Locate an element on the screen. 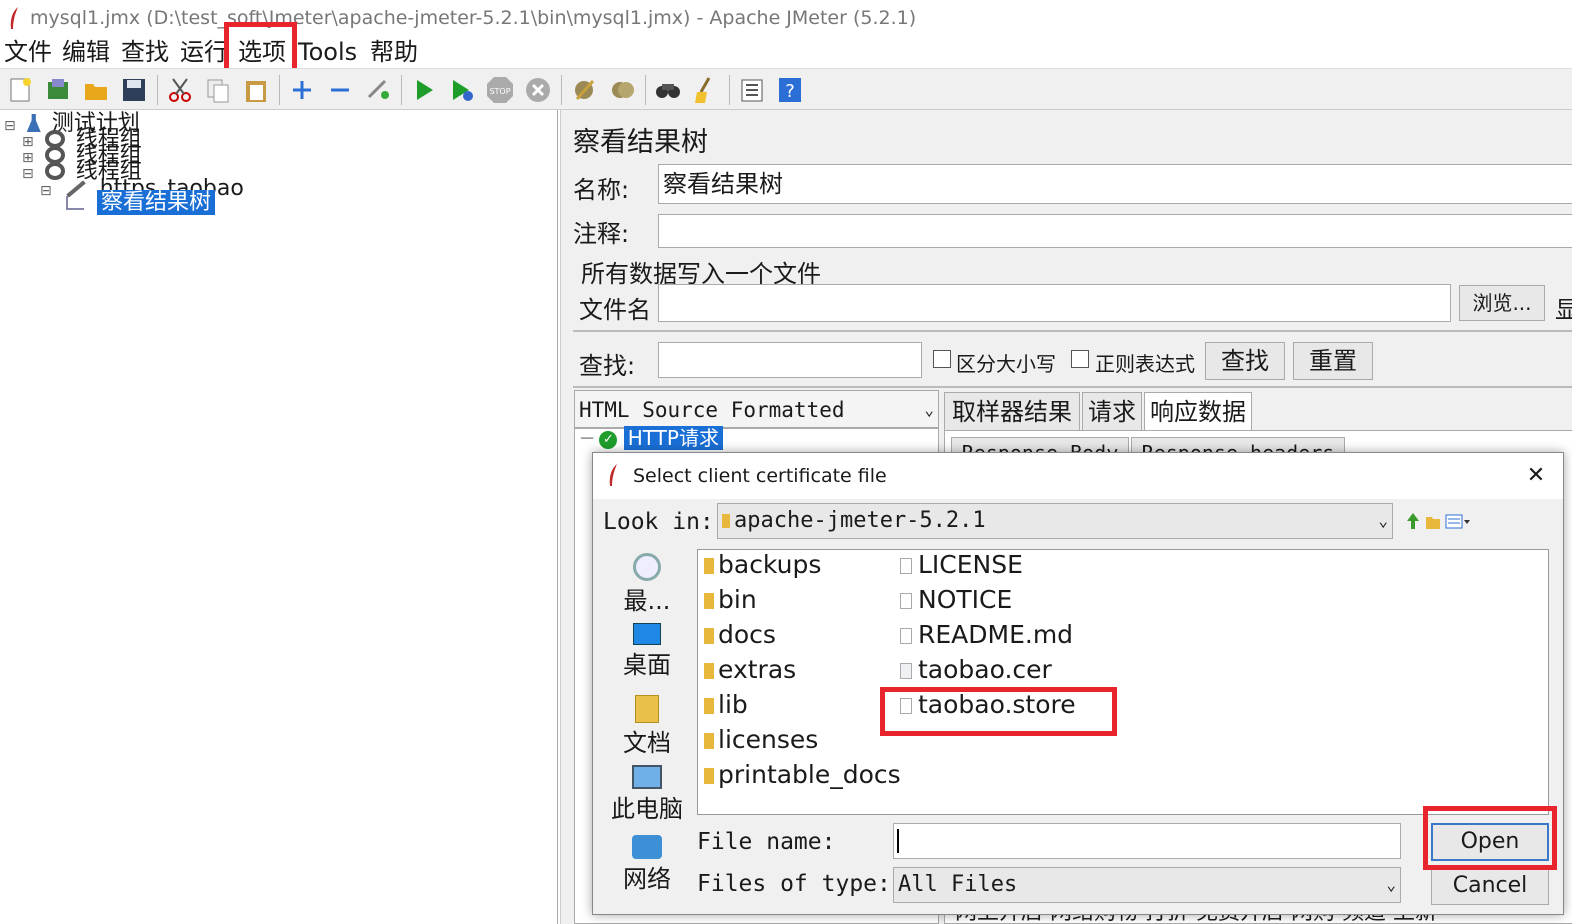 Image resolution: width=1572 pixels, height=924 pixels. menu-tools: Tools is located at coordinates (327, 52).